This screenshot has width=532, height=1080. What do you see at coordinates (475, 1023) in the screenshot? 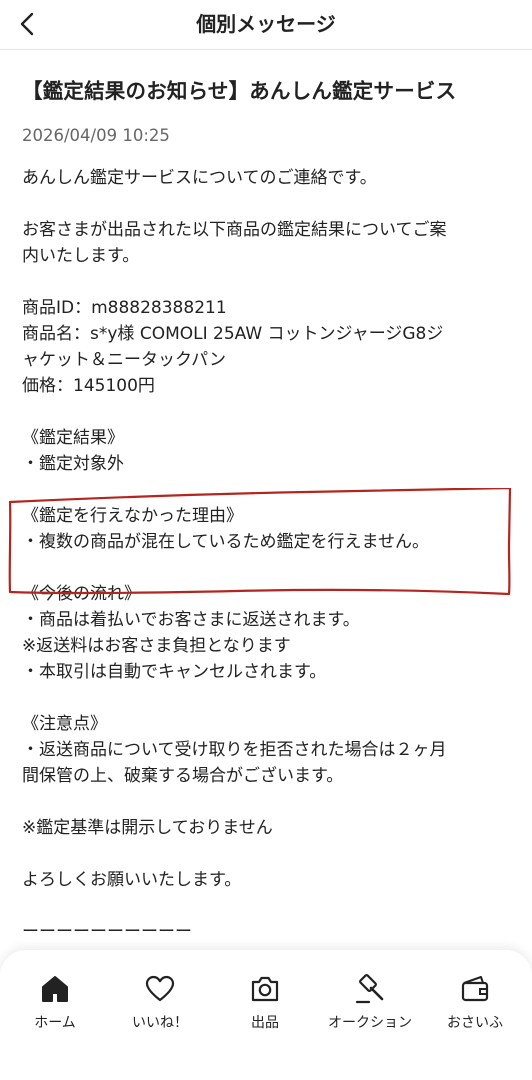
I see `tab-label: おさいふ` at bounding box center [475, 1023].